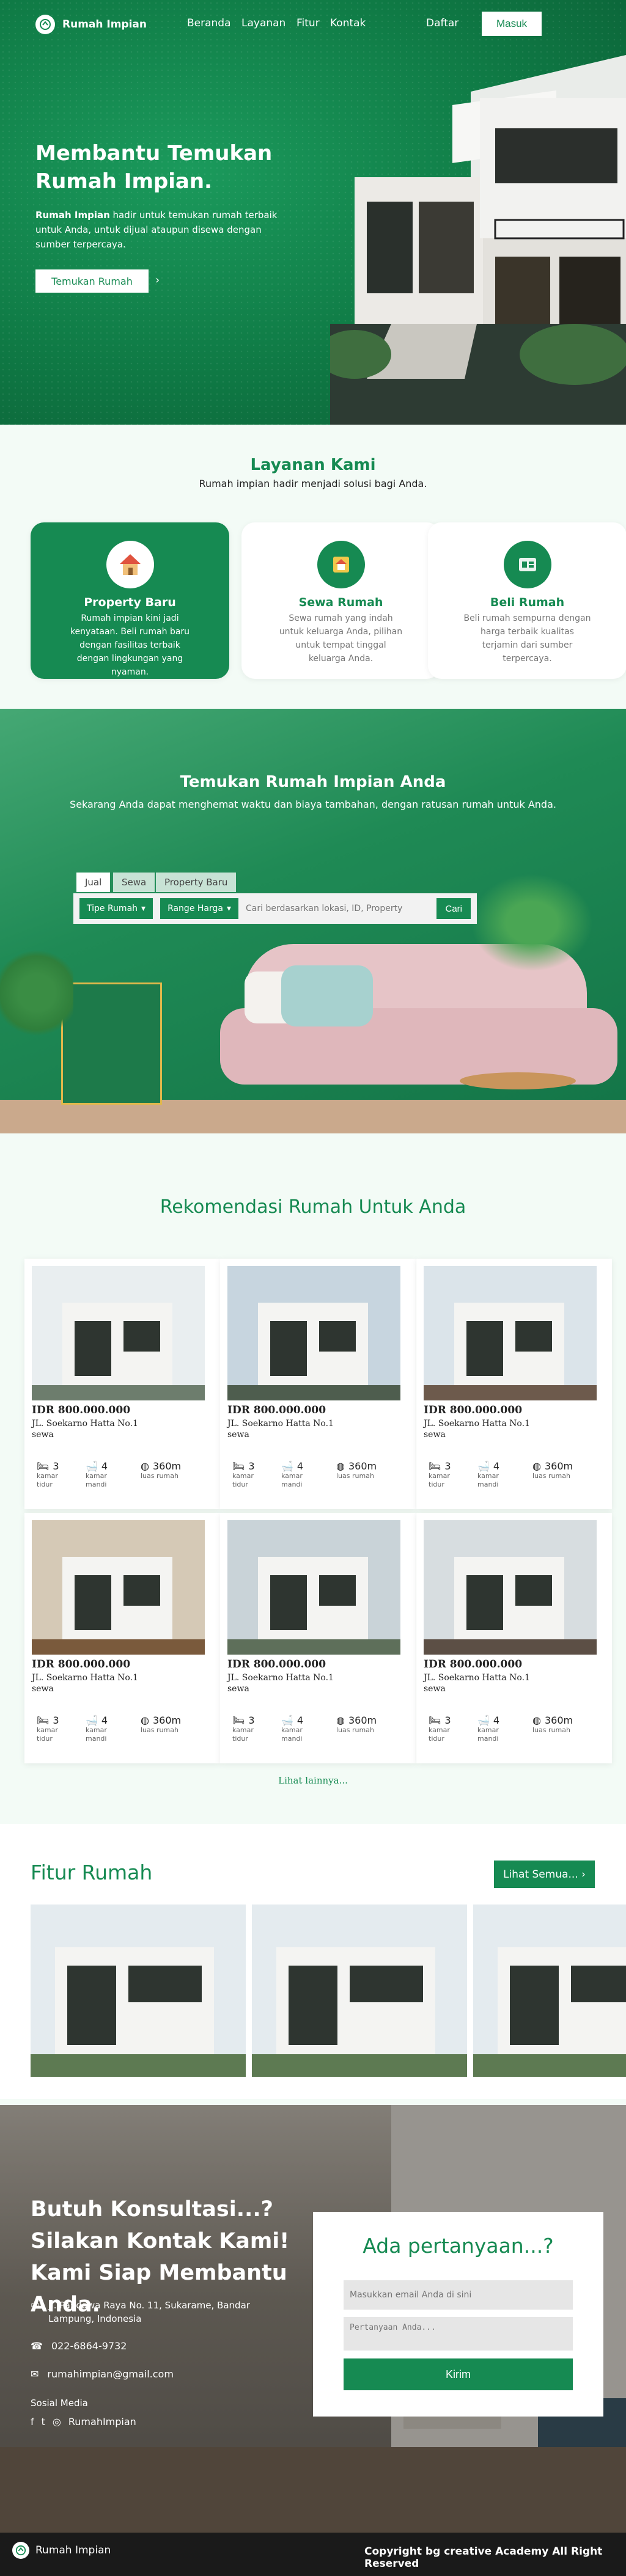 This screenshot has height=2576, width=626. What do you see at coordinates (458, 2314) in the screenshot?
I see `contact-form: Ada pertanyaan...? Kirim` at bounding box center [458, 2314].